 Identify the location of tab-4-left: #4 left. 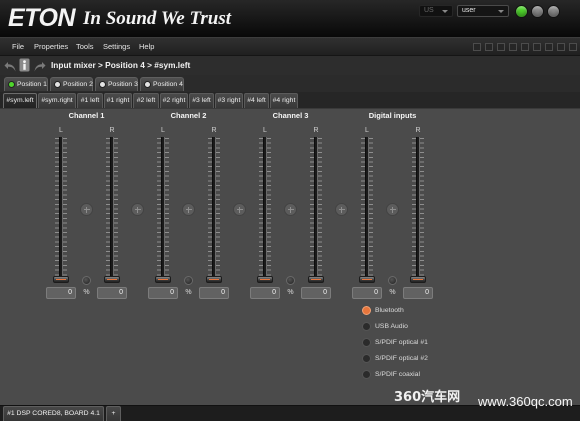
(256, 100).